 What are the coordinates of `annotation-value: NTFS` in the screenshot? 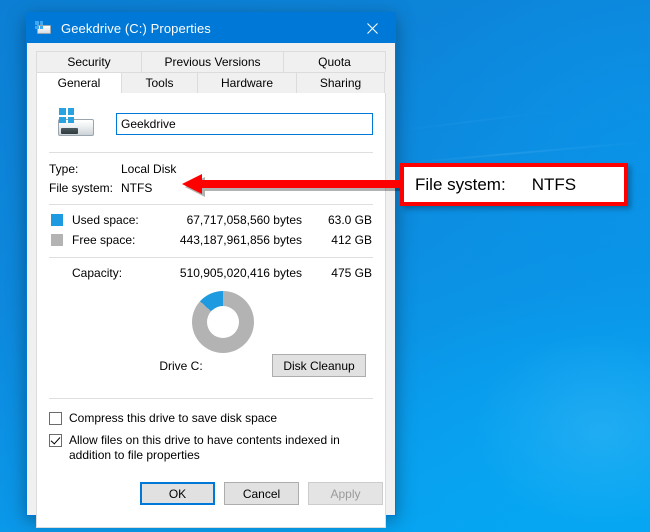 It's located at (554, 184).